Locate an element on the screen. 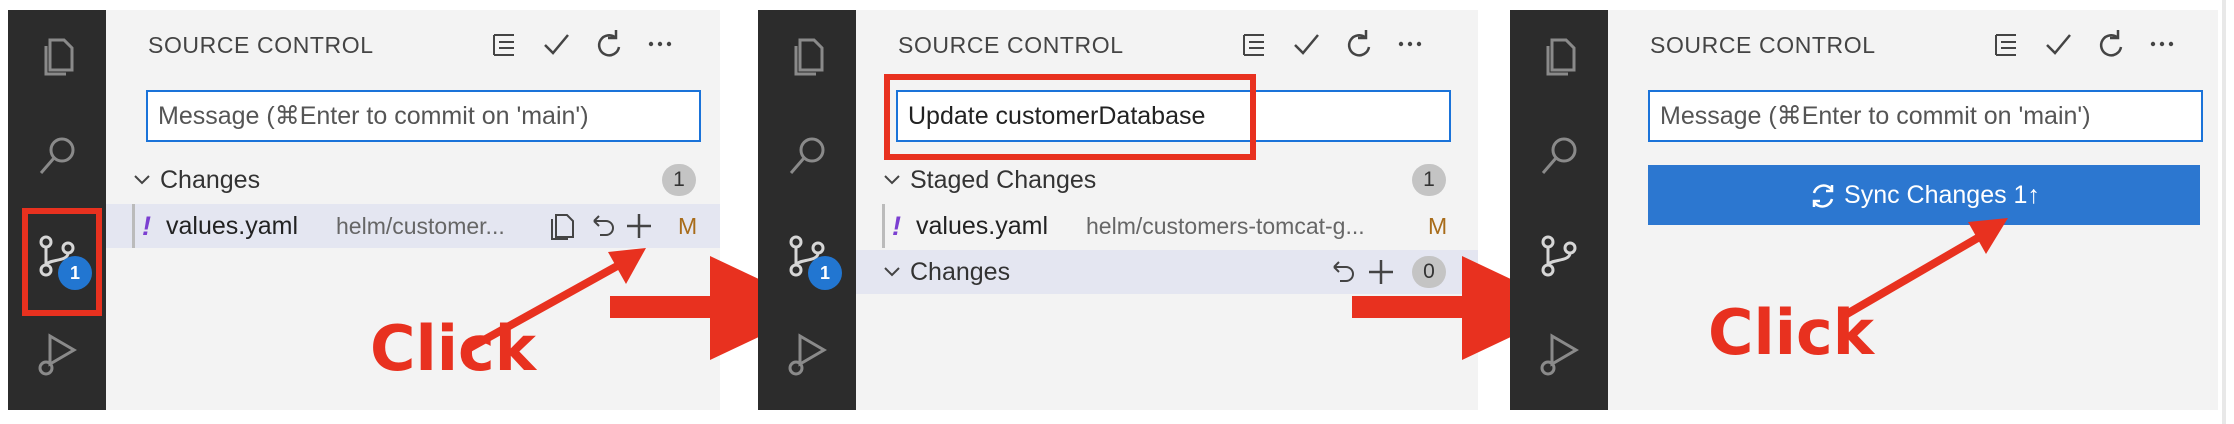  source-control-icon is located at coordinates (1560, 256).